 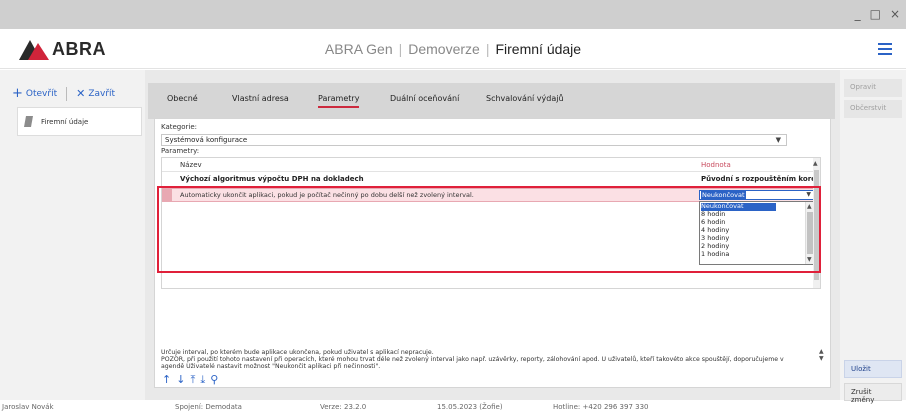 What do you see at coordinates (214, 379) in the screenshot?
I see `search-icon: ⚲` at bounding box center [214, 379].